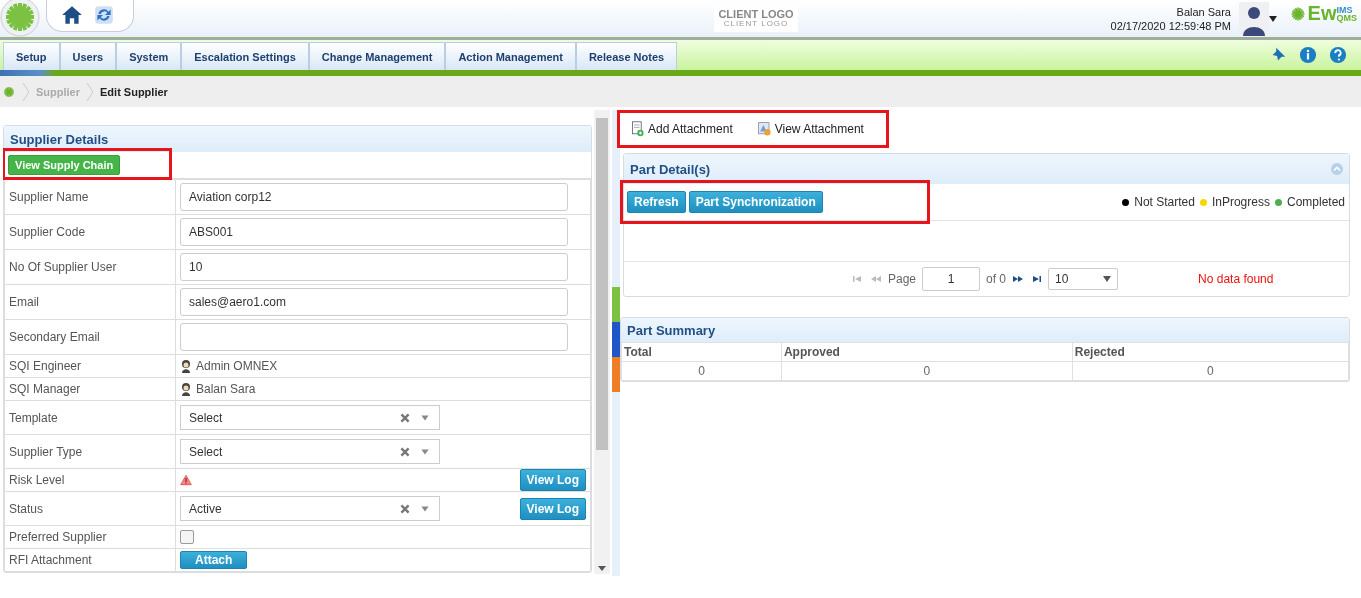  Describe the element at coordinates (1203, 11) in the screenshot. I see `user-name: Balan Sara` at that location.